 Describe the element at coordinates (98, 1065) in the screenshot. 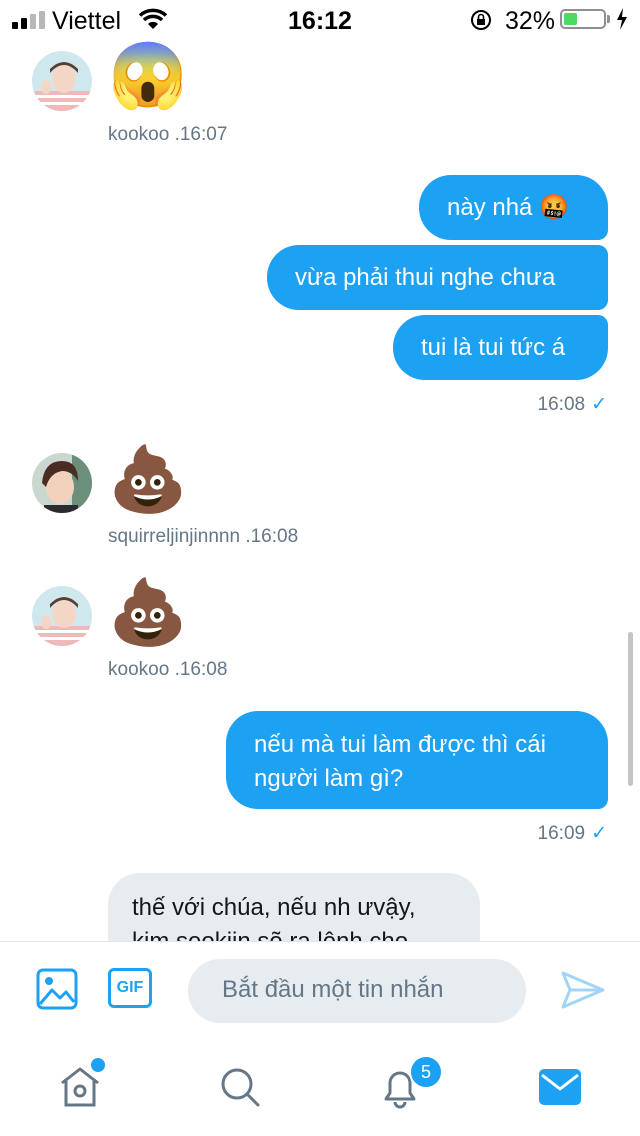

I see `home-new-dot` at that location.